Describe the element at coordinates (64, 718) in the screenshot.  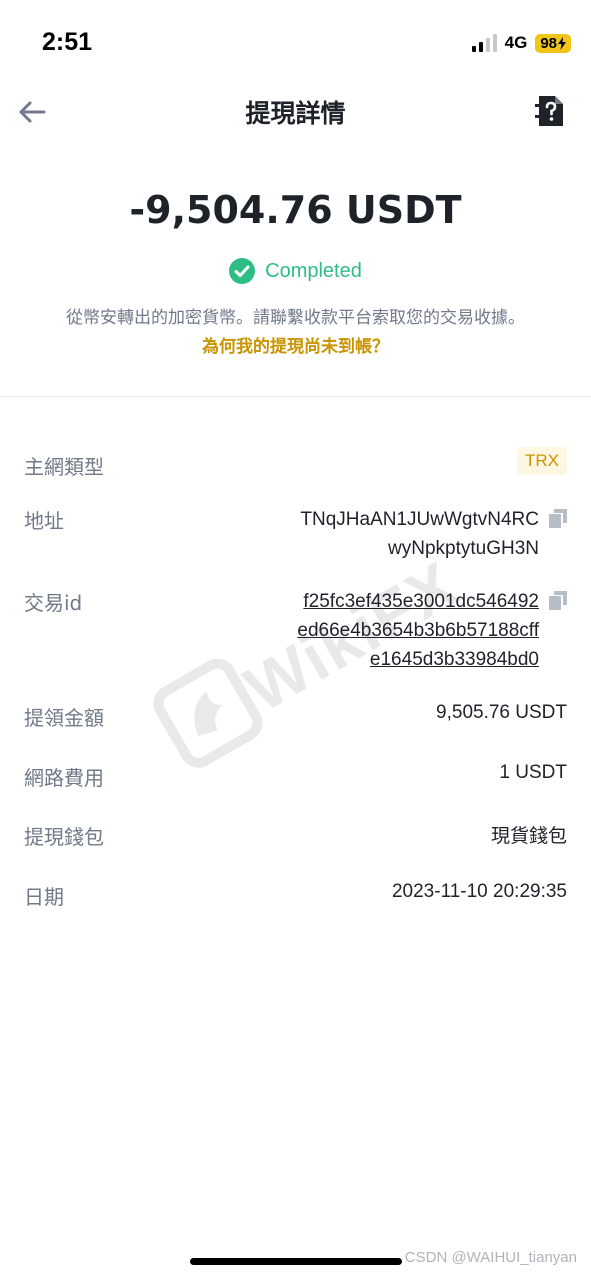
I see `amount-label: 提領金額` at that location.